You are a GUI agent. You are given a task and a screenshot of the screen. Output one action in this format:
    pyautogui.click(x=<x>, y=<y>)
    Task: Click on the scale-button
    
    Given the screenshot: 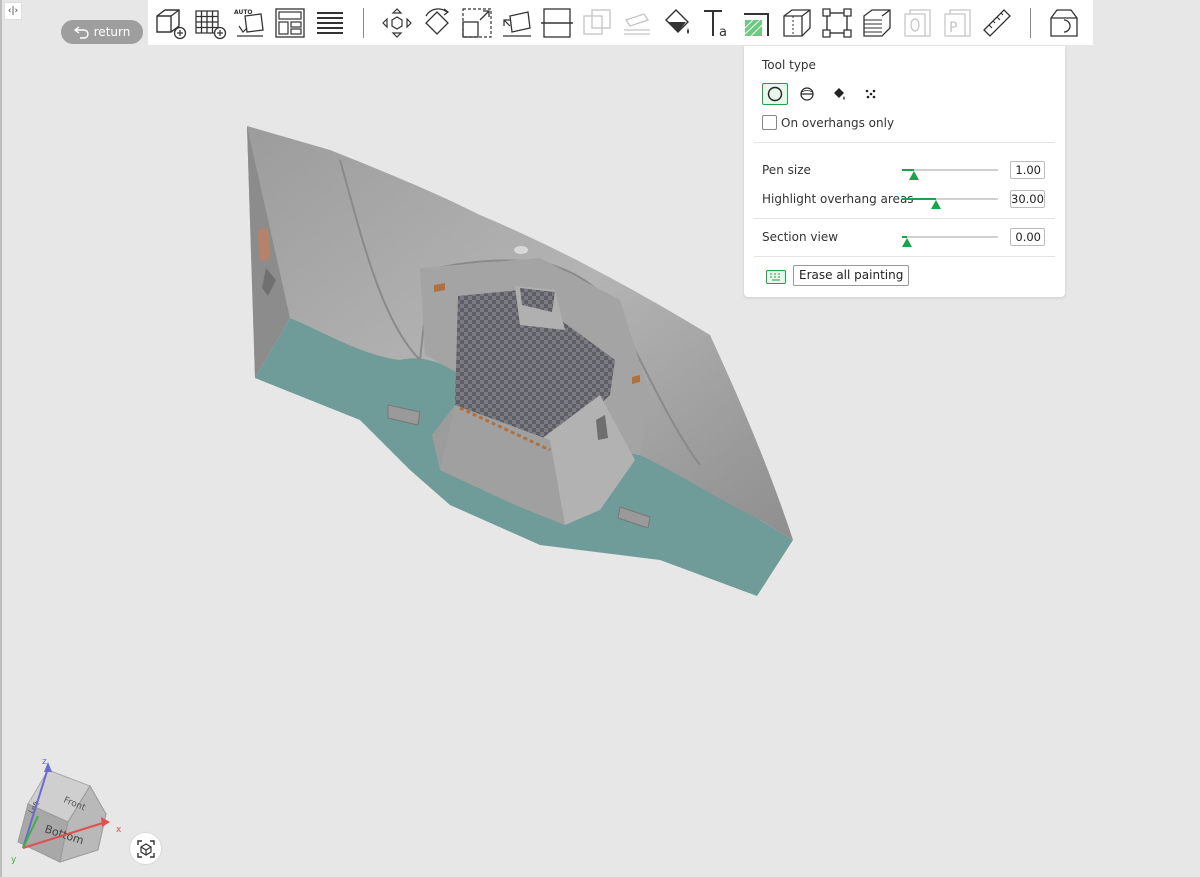 What is the action you would take?
    pyautogui.click(x=477, y=23)
    